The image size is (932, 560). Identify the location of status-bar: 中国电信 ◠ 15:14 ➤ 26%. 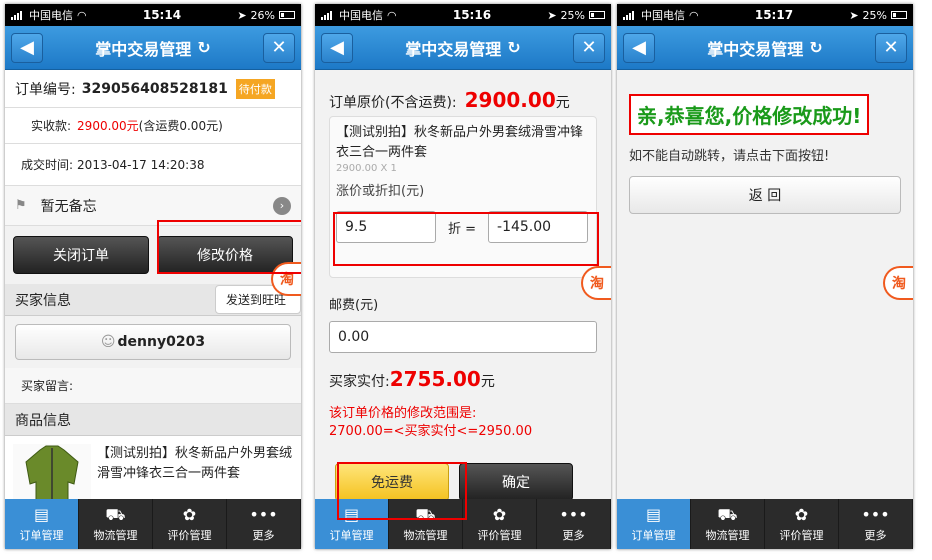
(153, 15).